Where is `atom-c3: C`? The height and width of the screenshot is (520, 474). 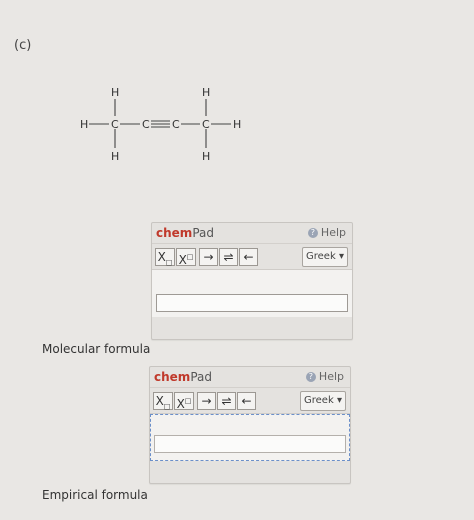 atom-c3: C is located at coordinates (176, 124).